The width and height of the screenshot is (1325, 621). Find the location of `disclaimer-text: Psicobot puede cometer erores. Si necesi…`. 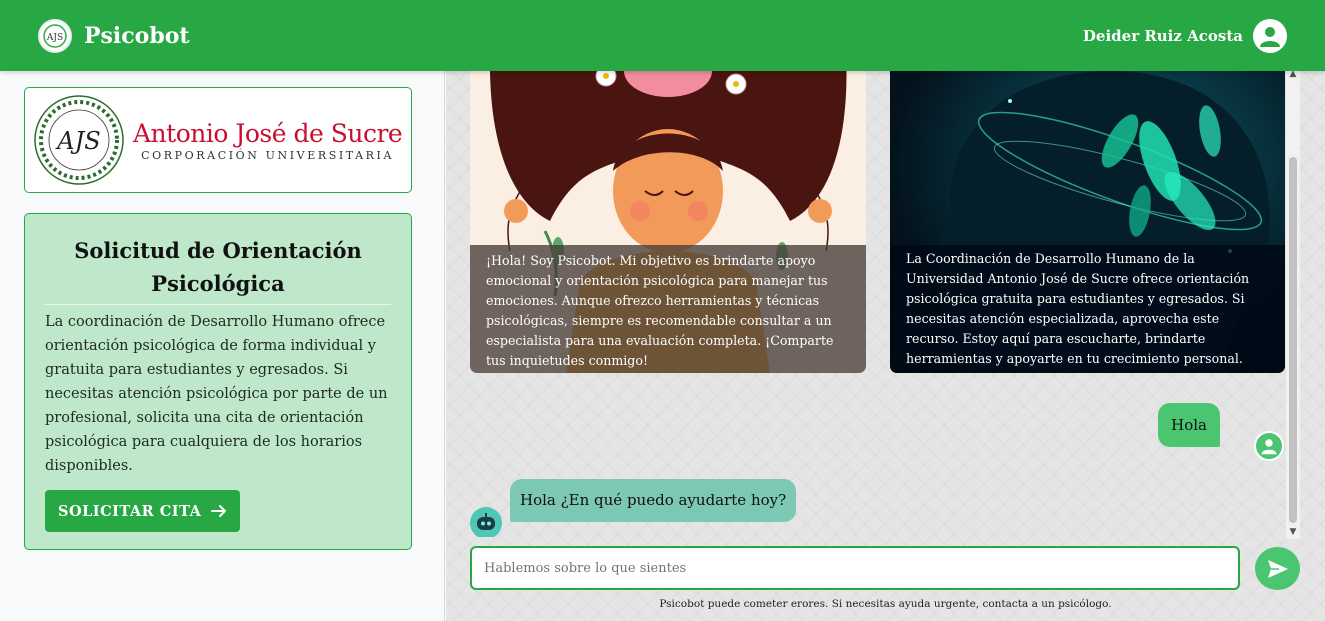

disclaimer-text: Psicobot puede cometer erores. Si necesi… is located at coordinates (885, 604).